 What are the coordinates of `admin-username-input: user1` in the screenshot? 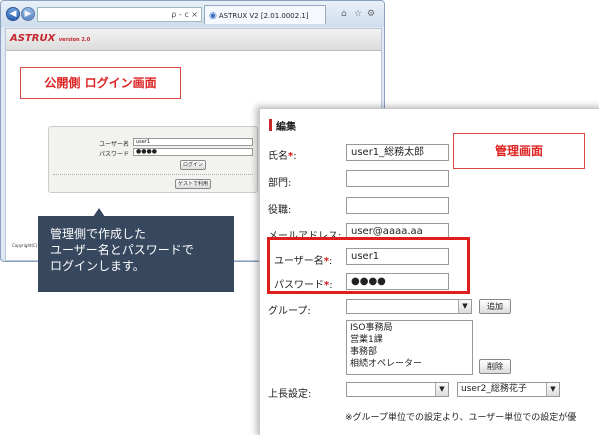 It's located at (397, 256).